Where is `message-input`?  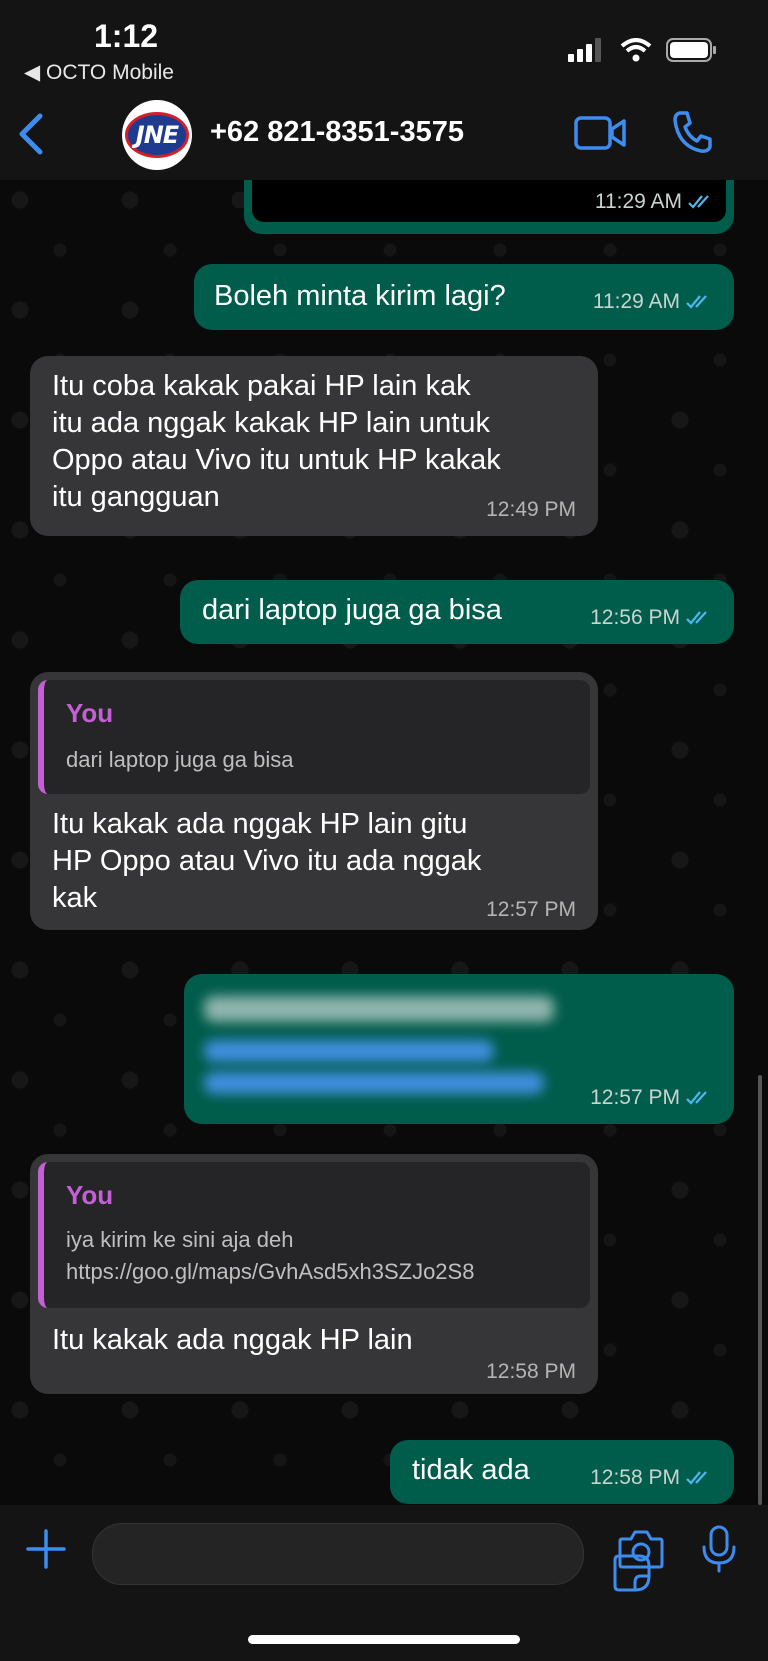 message-input is located at coordinates (371, 1557).